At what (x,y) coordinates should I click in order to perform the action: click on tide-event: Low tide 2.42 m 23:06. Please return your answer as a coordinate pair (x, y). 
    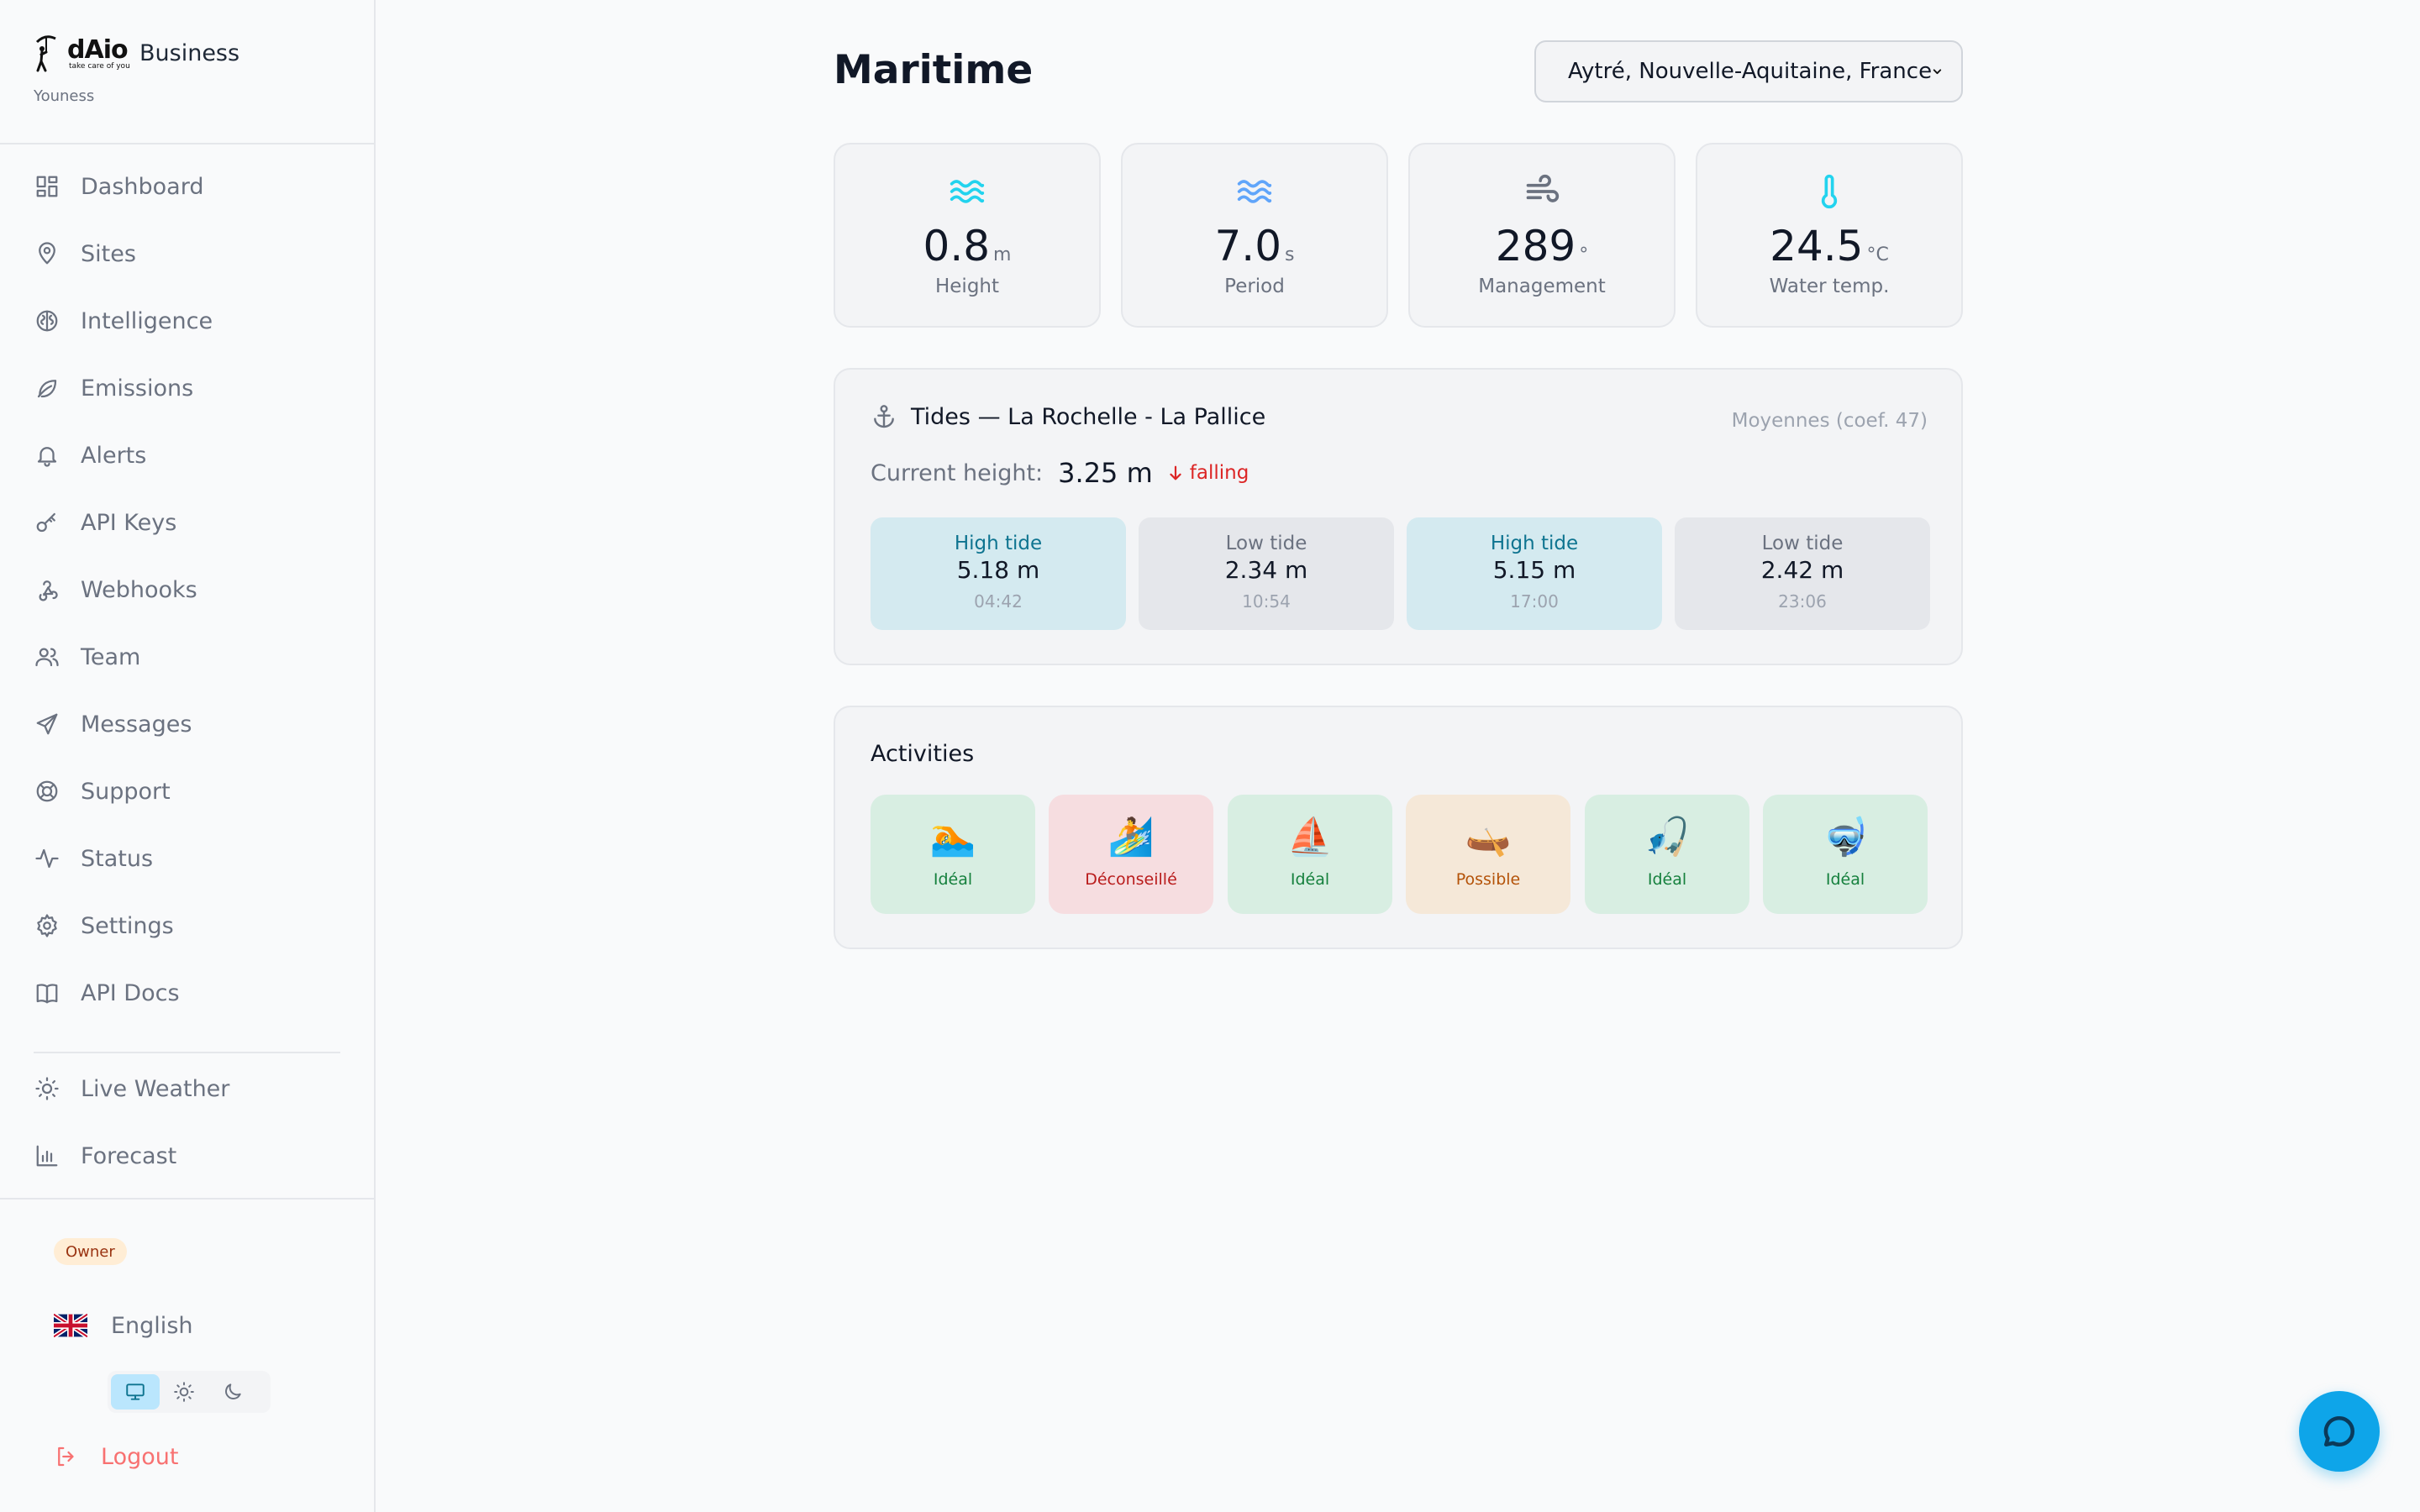
    Looking at the image, I should click on (1802, 573).